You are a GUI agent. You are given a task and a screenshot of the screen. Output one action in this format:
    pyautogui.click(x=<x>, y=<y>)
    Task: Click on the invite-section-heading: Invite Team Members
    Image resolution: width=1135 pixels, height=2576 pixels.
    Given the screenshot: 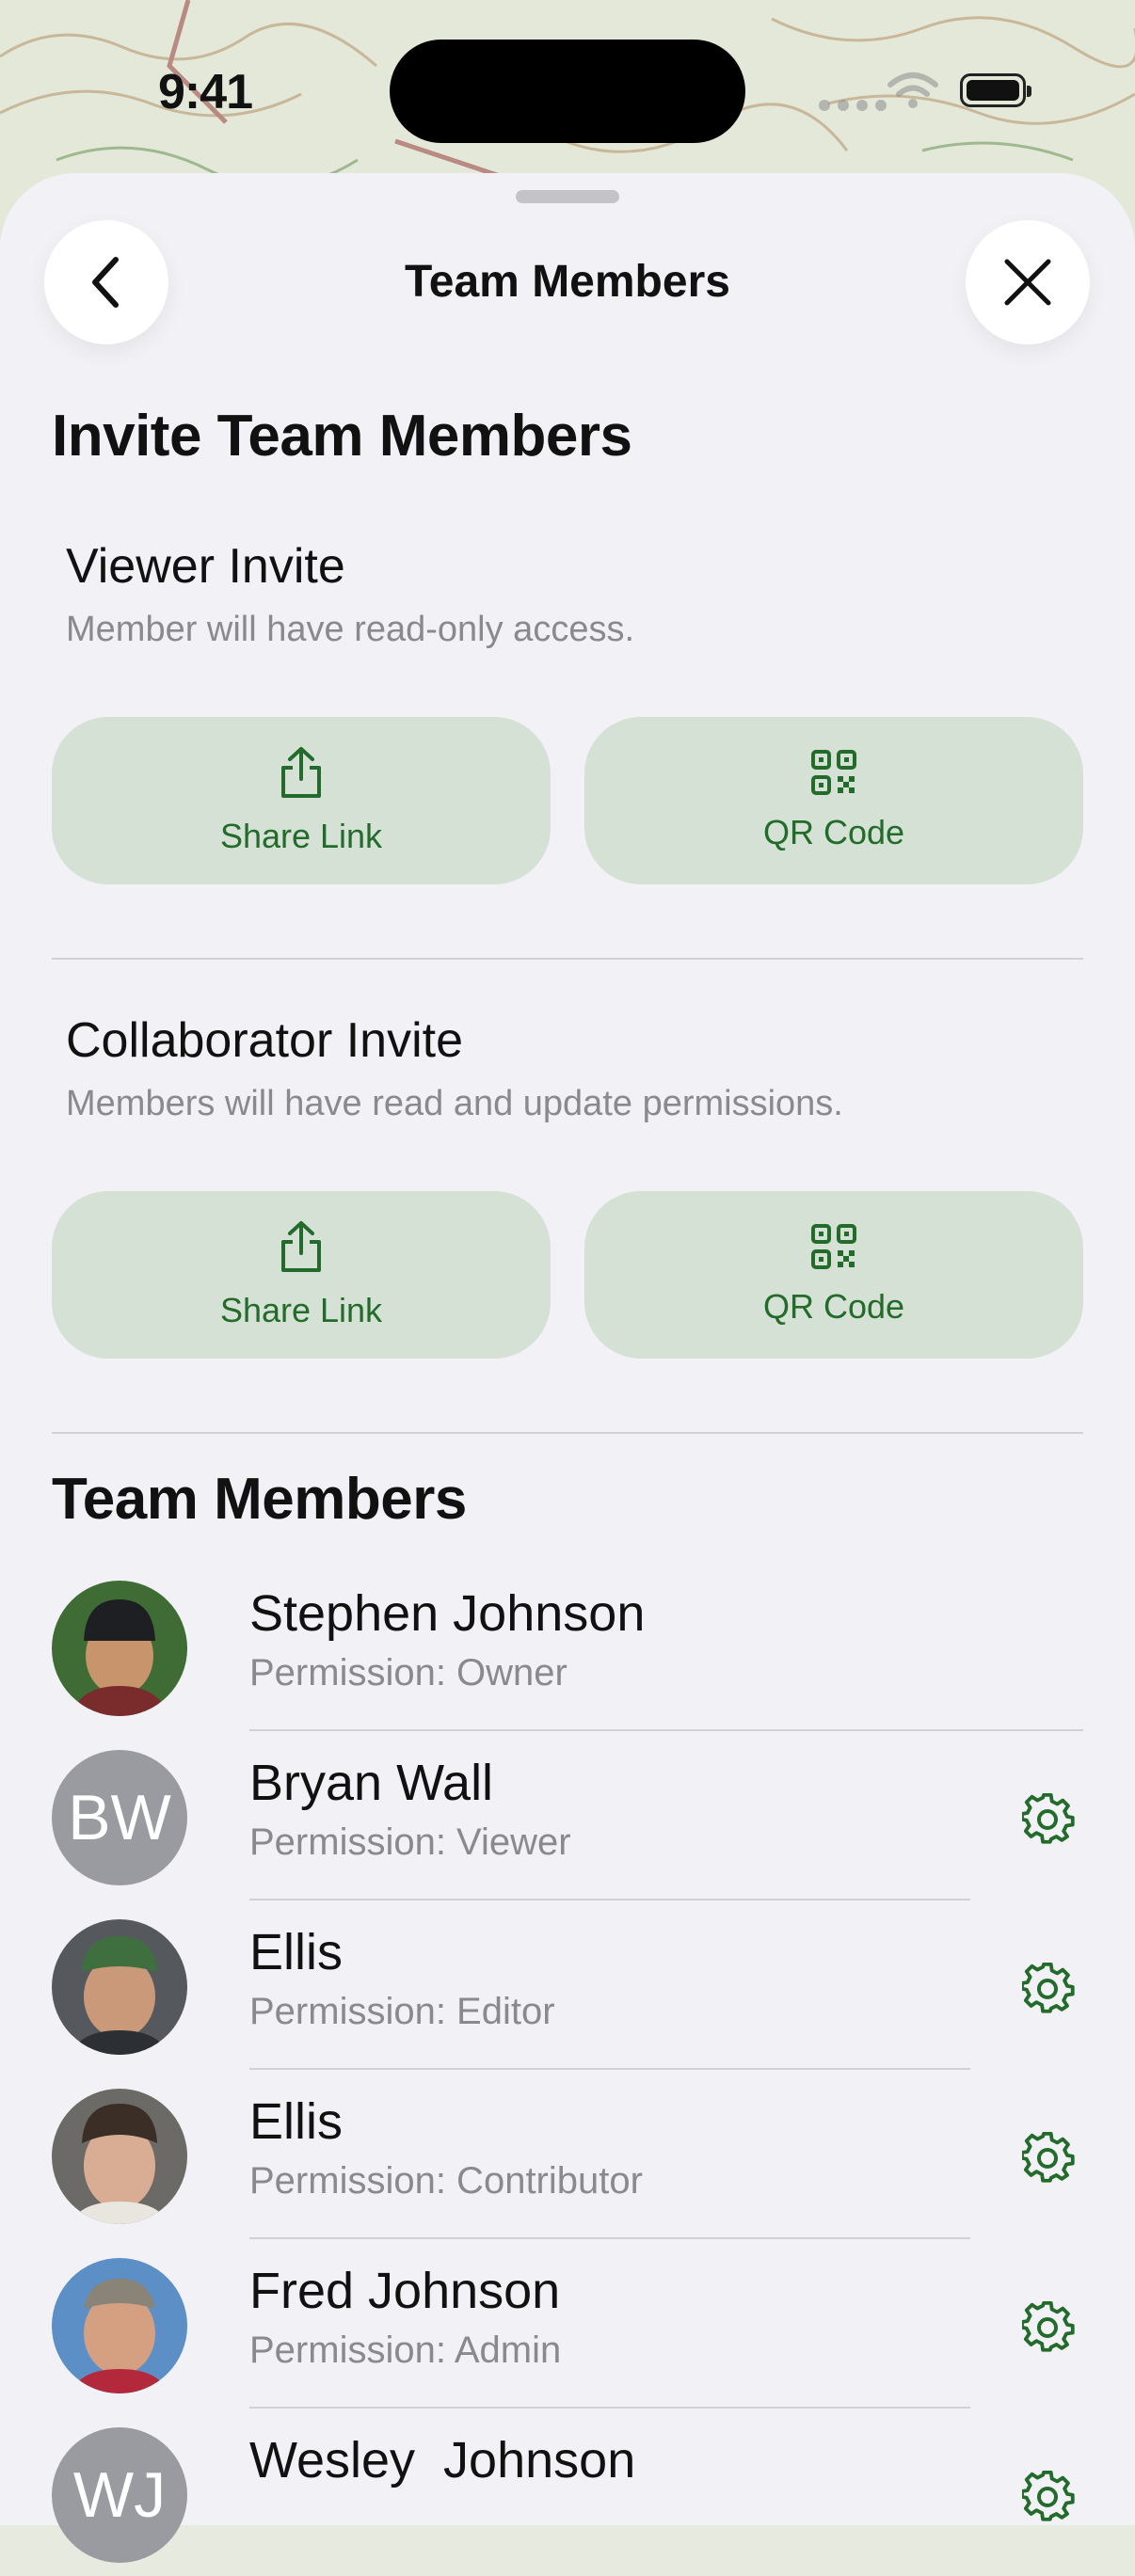 What is the action you would take?
    pyautogui.click(x=342, y=437)
    